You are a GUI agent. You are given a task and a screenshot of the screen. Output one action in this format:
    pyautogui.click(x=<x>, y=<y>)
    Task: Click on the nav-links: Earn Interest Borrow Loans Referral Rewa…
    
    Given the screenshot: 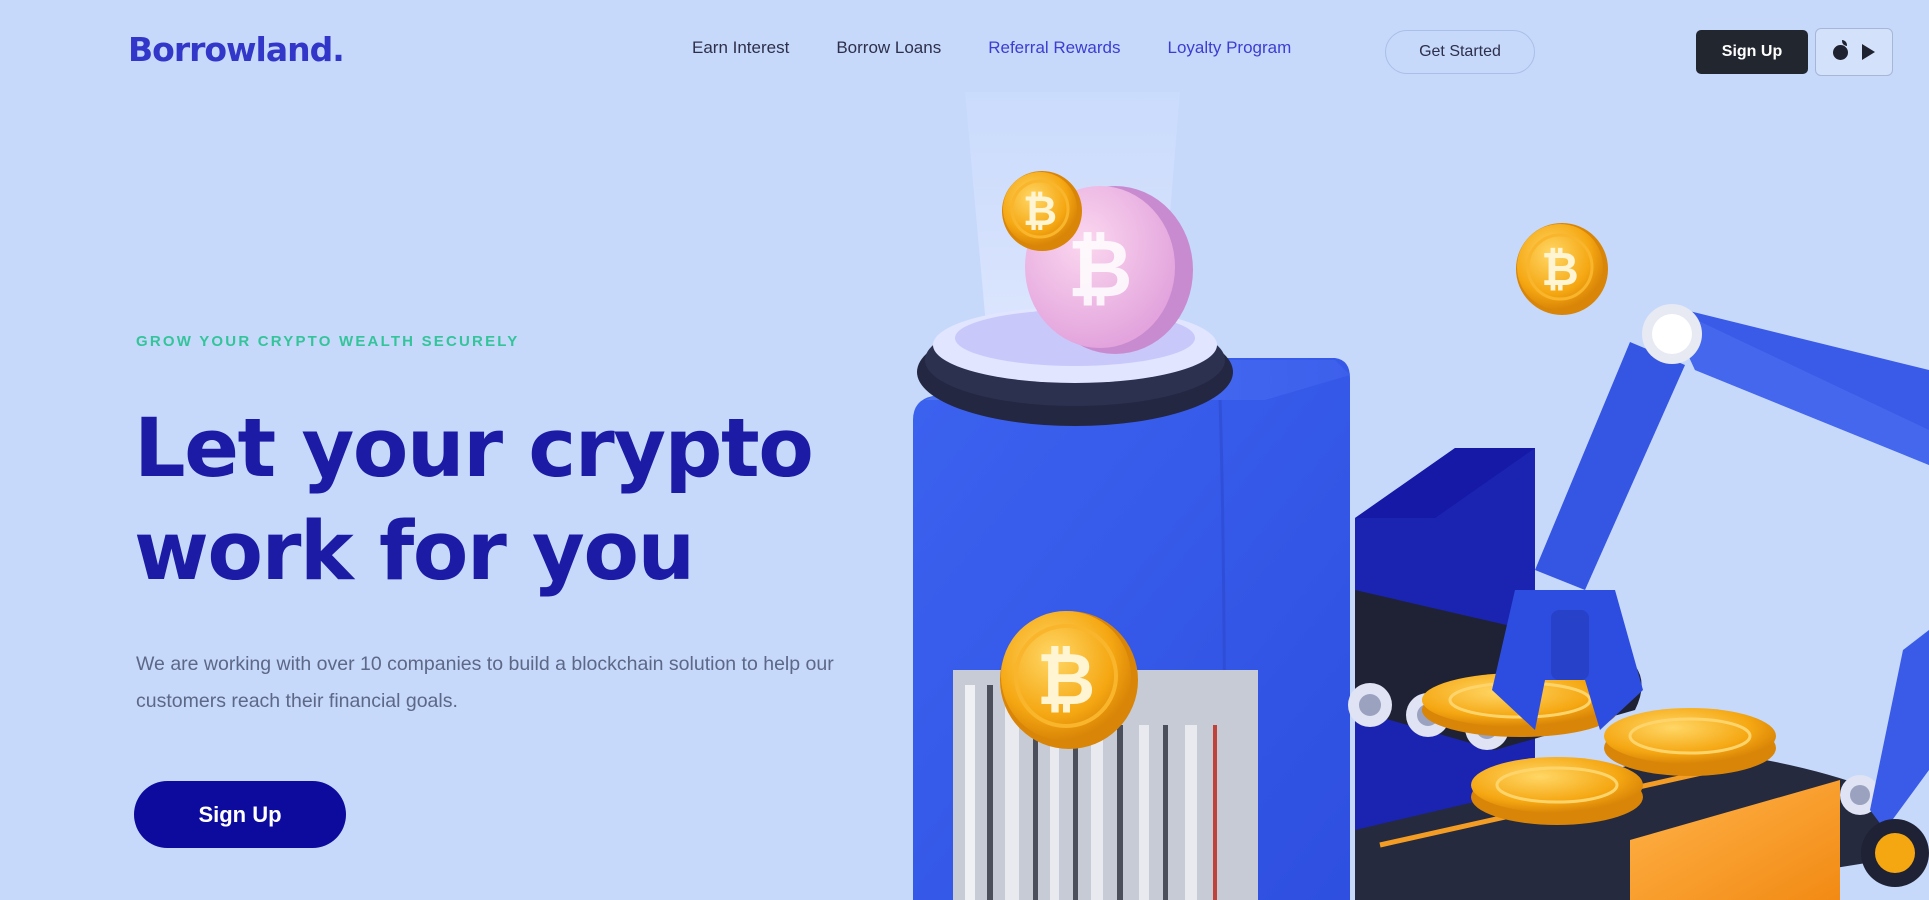 What is the action you would take?
    pyautogui.click(x=991, y=48)
    